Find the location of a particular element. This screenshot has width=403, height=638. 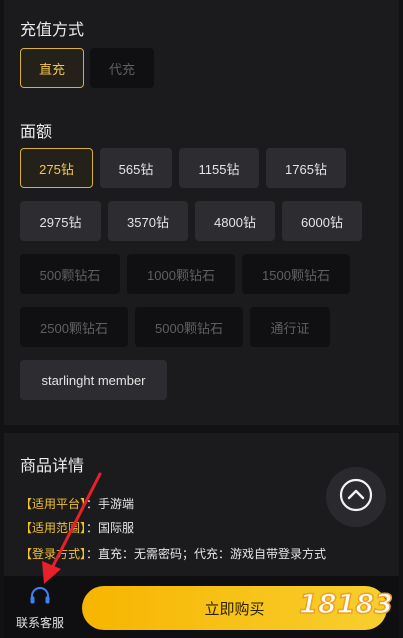

denomination-option-pass: 通行证 is located at coordinates (290, 327).